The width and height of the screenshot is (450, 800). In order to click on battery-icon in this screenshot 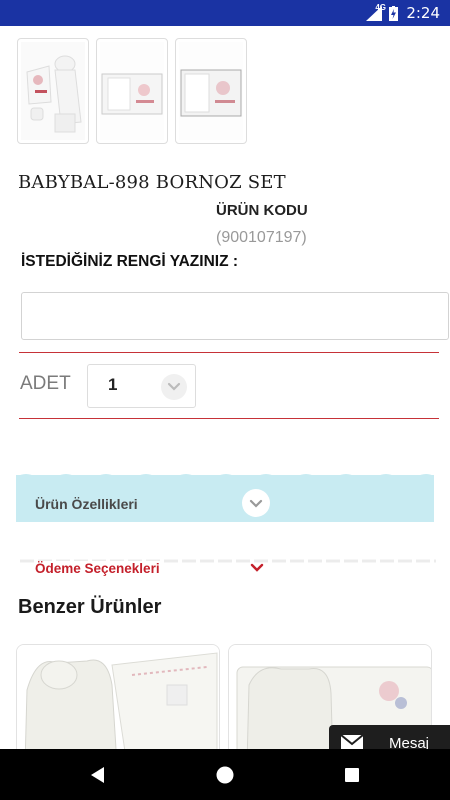, I will do `click(393, 13)`.